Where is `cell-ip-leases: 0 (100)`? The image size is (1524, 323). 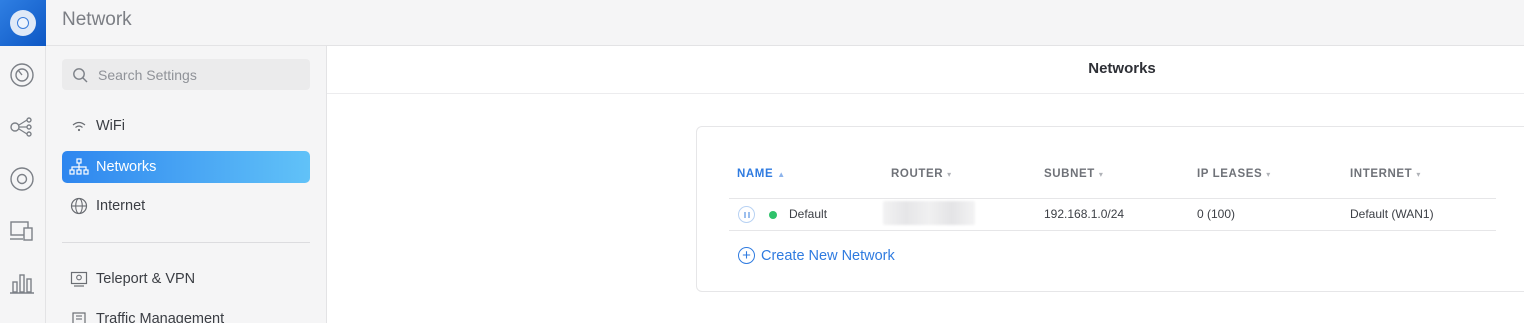 cell-ip-leases: 0 (100) is located at coordinates (1216, 214).